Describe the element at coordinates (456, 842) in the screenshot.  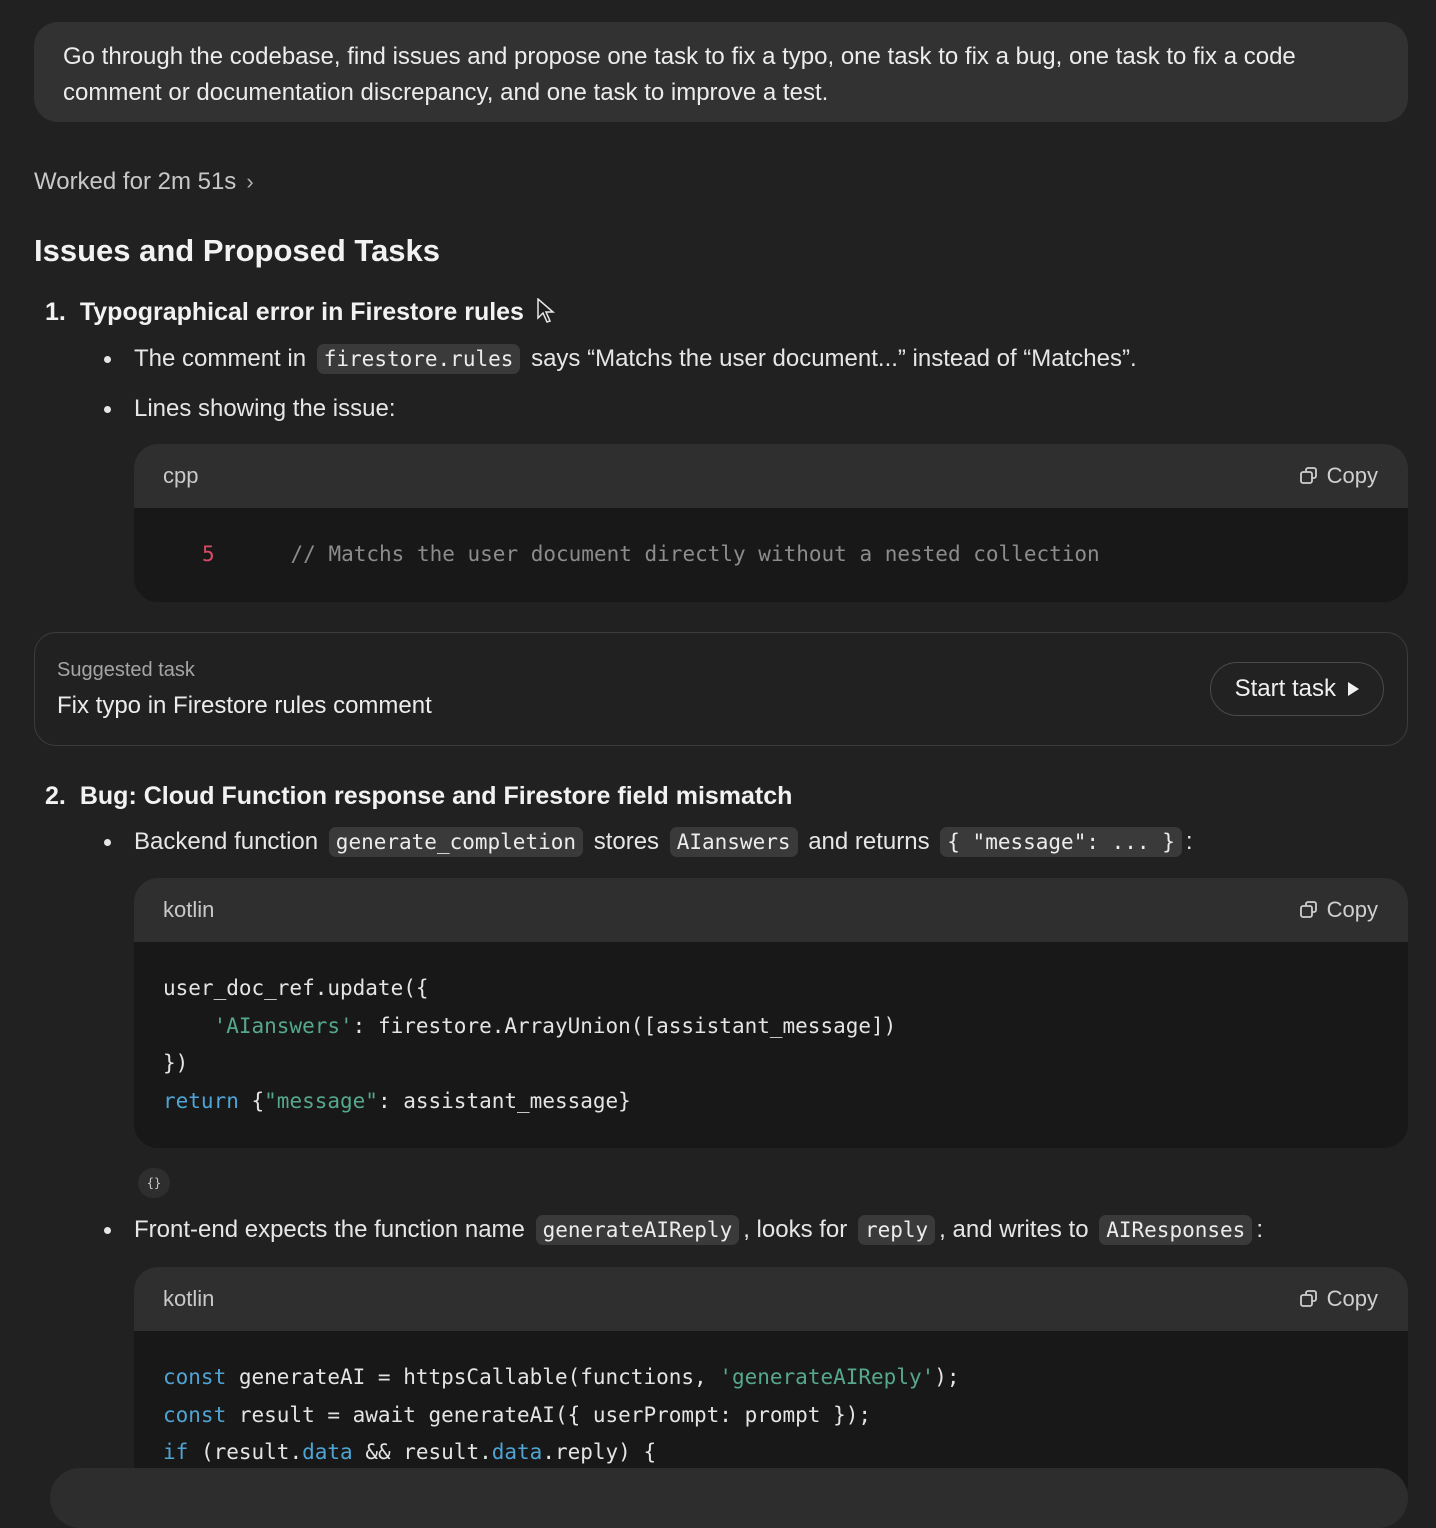
I see `inline-code-generate-completion: generate_completion` at that location.